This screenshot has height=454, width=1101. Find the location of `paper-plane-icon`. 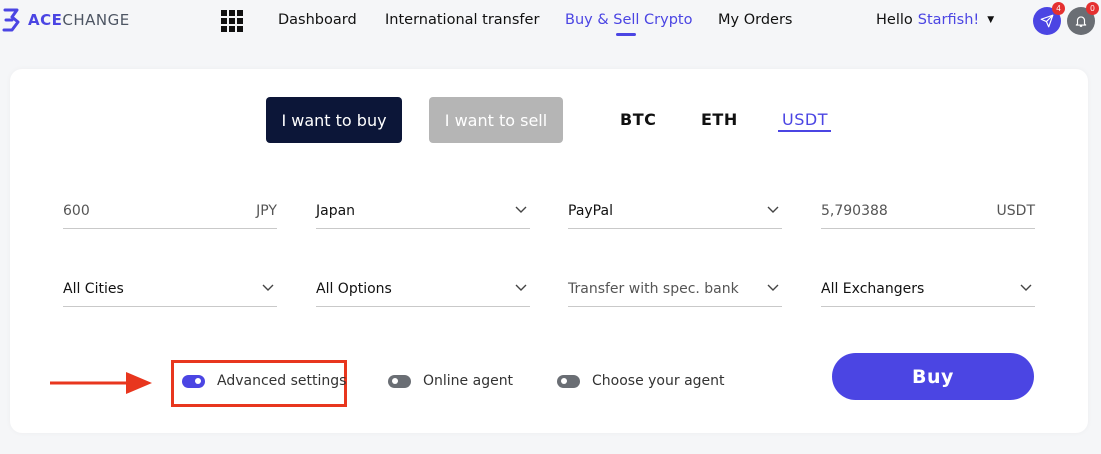

paper-plane-icon is located at coordinates (1047, 21).